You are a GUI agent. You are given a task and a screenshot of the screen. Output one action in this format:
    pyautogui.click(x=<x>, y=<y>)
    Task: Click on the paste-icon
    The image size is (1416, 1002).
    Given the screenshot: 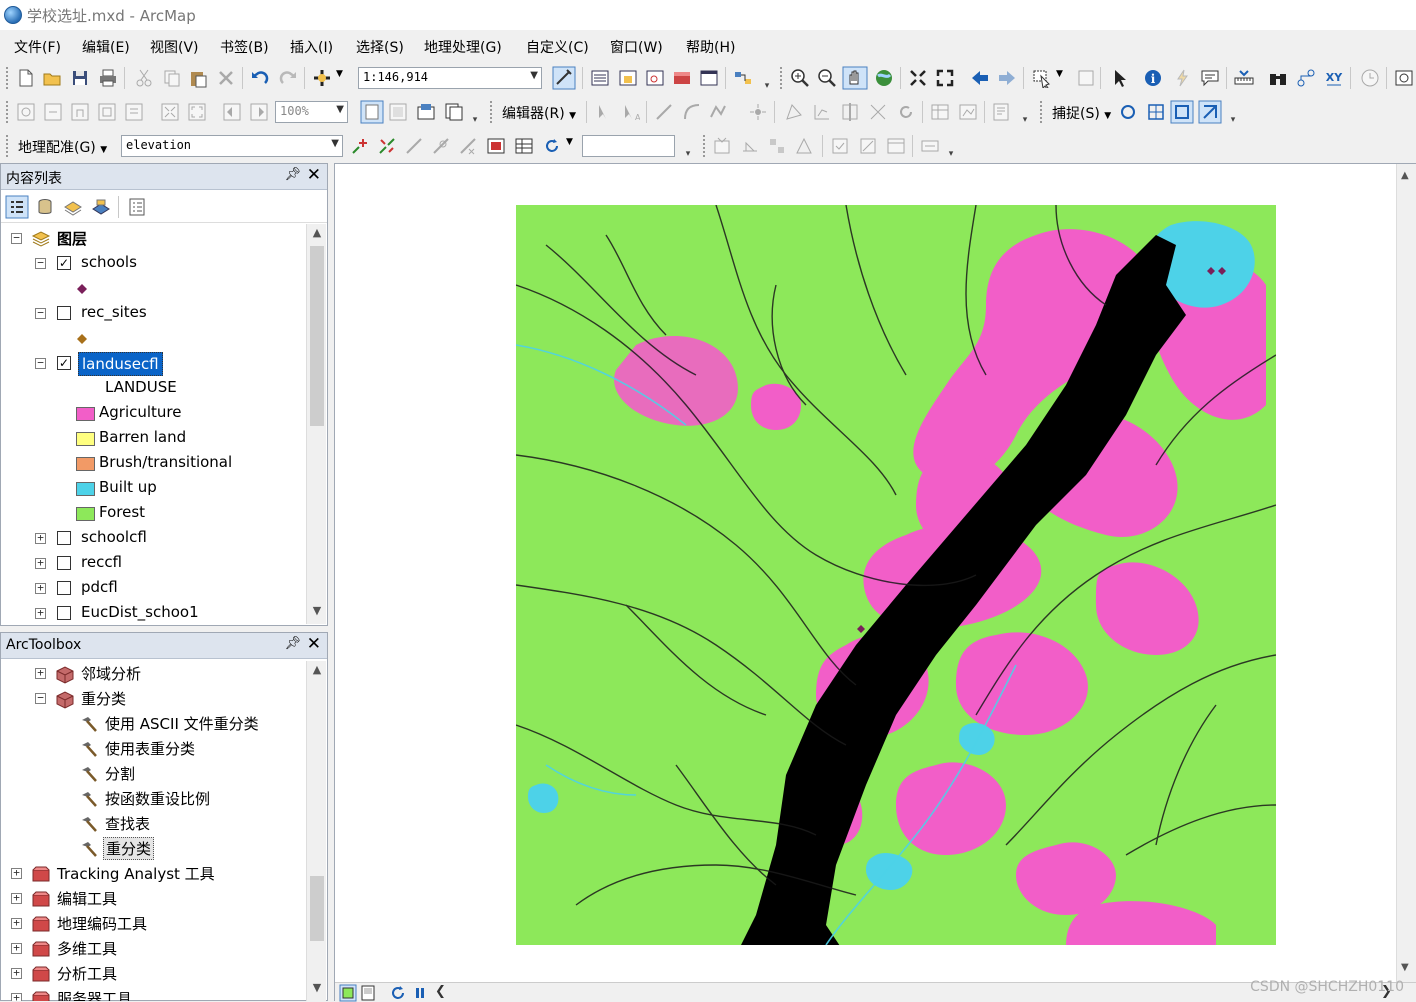 What is the action you would take?
    pyautogui.click(x=198, y=78)
    